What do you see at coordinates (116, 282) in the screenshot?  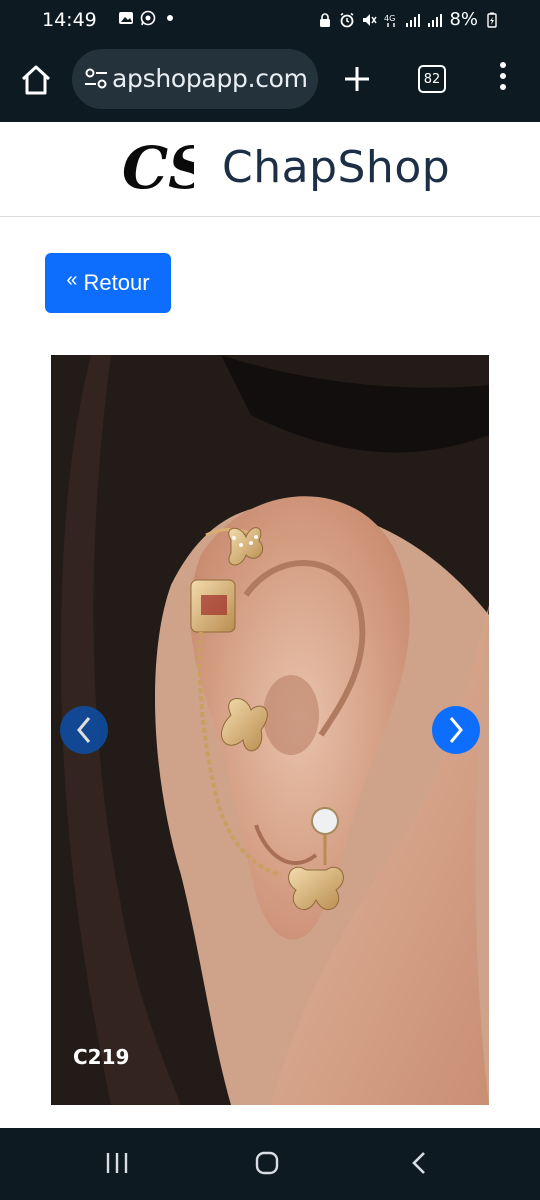 I see `back-button-label: Retour` at bounding box center [116, 282].